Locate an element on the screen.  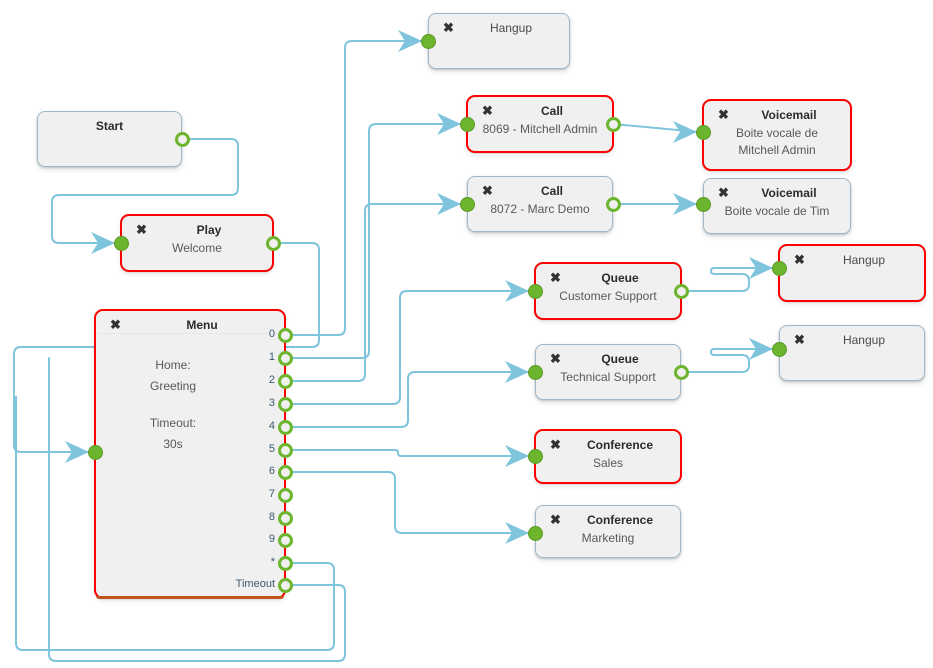
node-subtitle: Sales is located at coordinates (608, 463).